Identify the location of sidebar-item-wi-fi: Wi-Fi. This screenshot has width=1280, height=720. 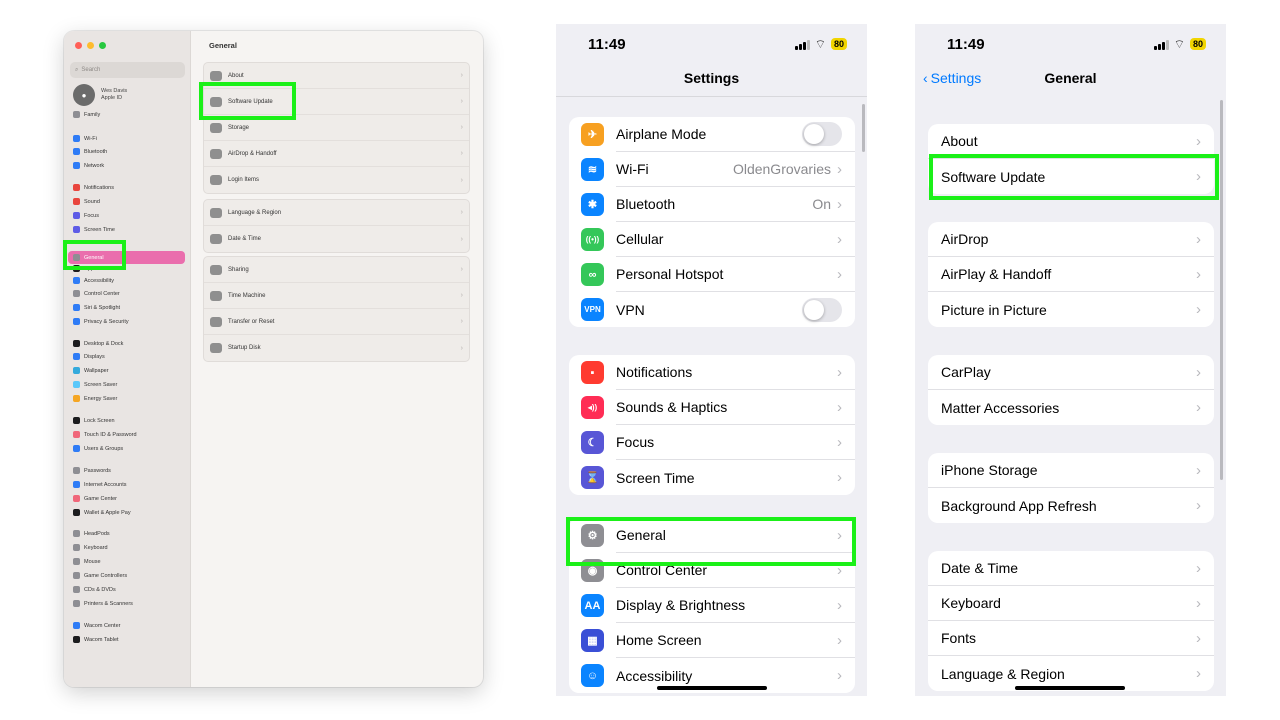
(85, 138).